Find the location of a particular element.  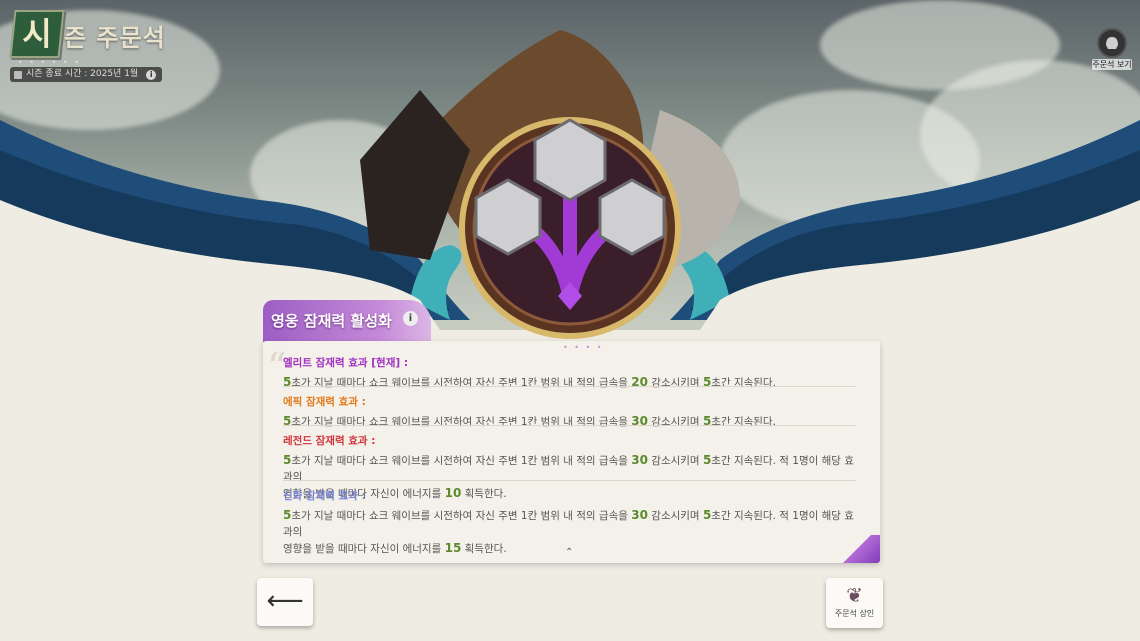

season-end-time: 시즌 종료 시간 : 2025년 1월 i is located at coordinates (86, 74).